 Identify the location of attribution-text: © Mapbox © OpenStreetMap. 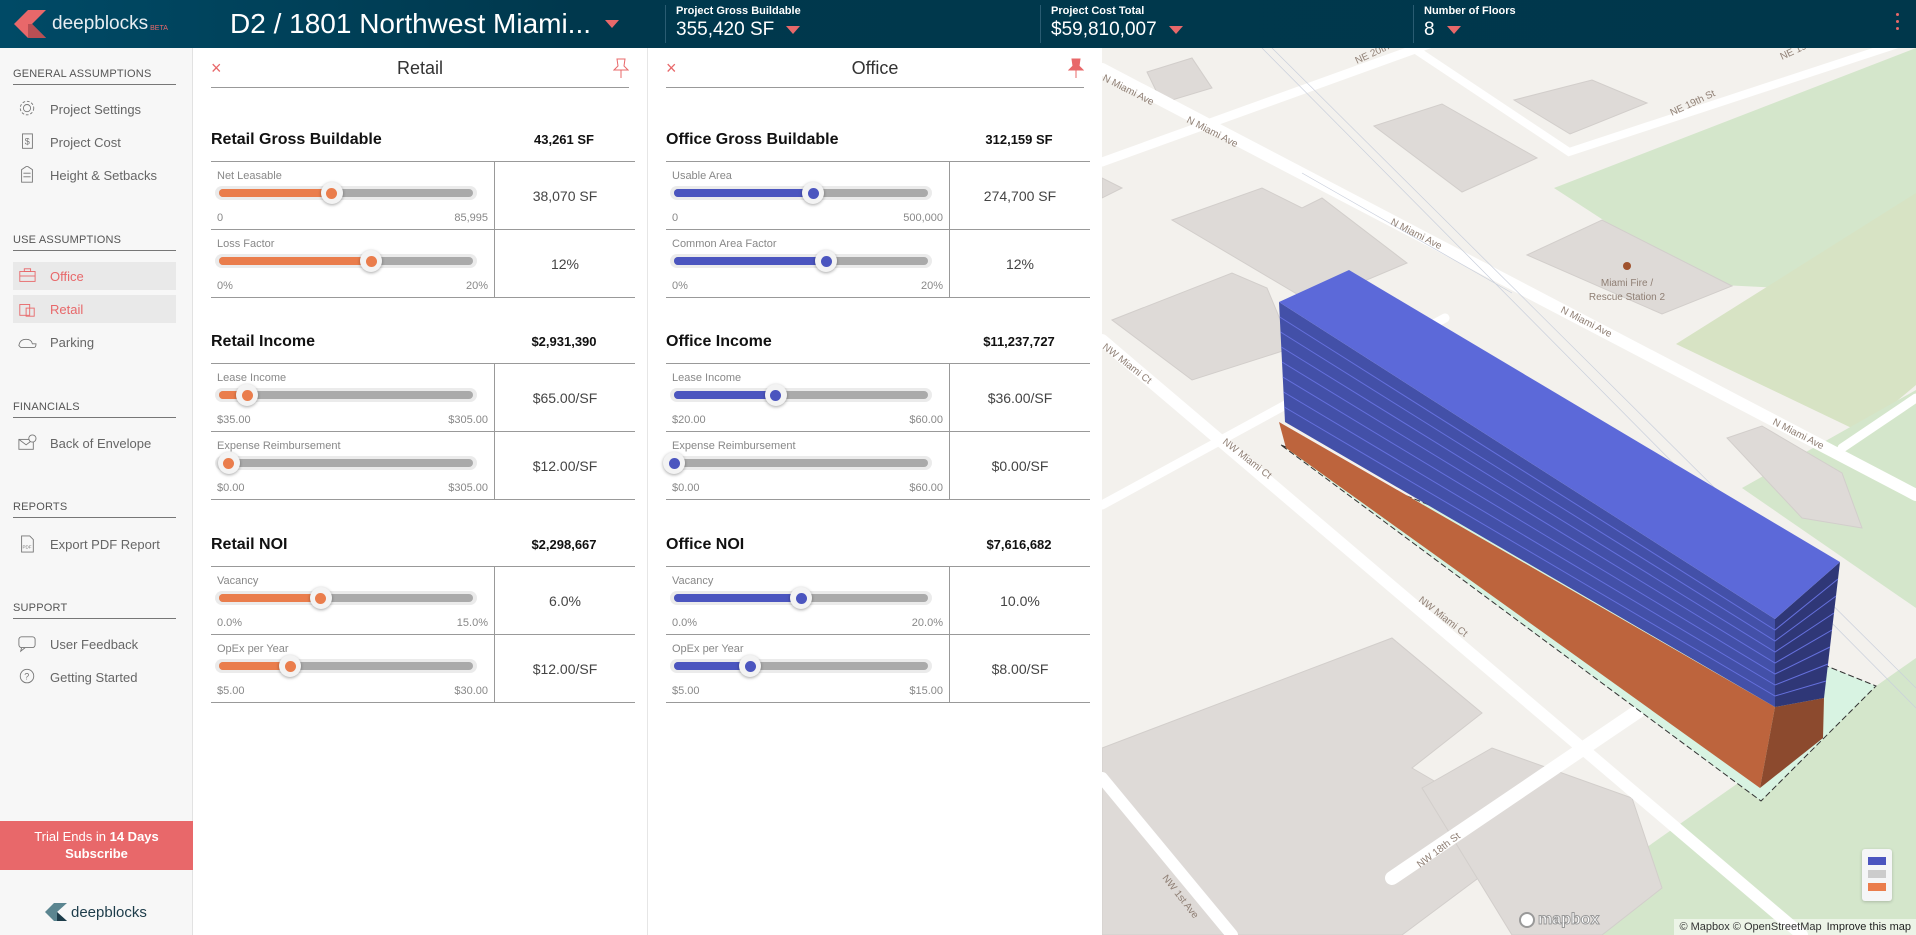
(1750, 927).